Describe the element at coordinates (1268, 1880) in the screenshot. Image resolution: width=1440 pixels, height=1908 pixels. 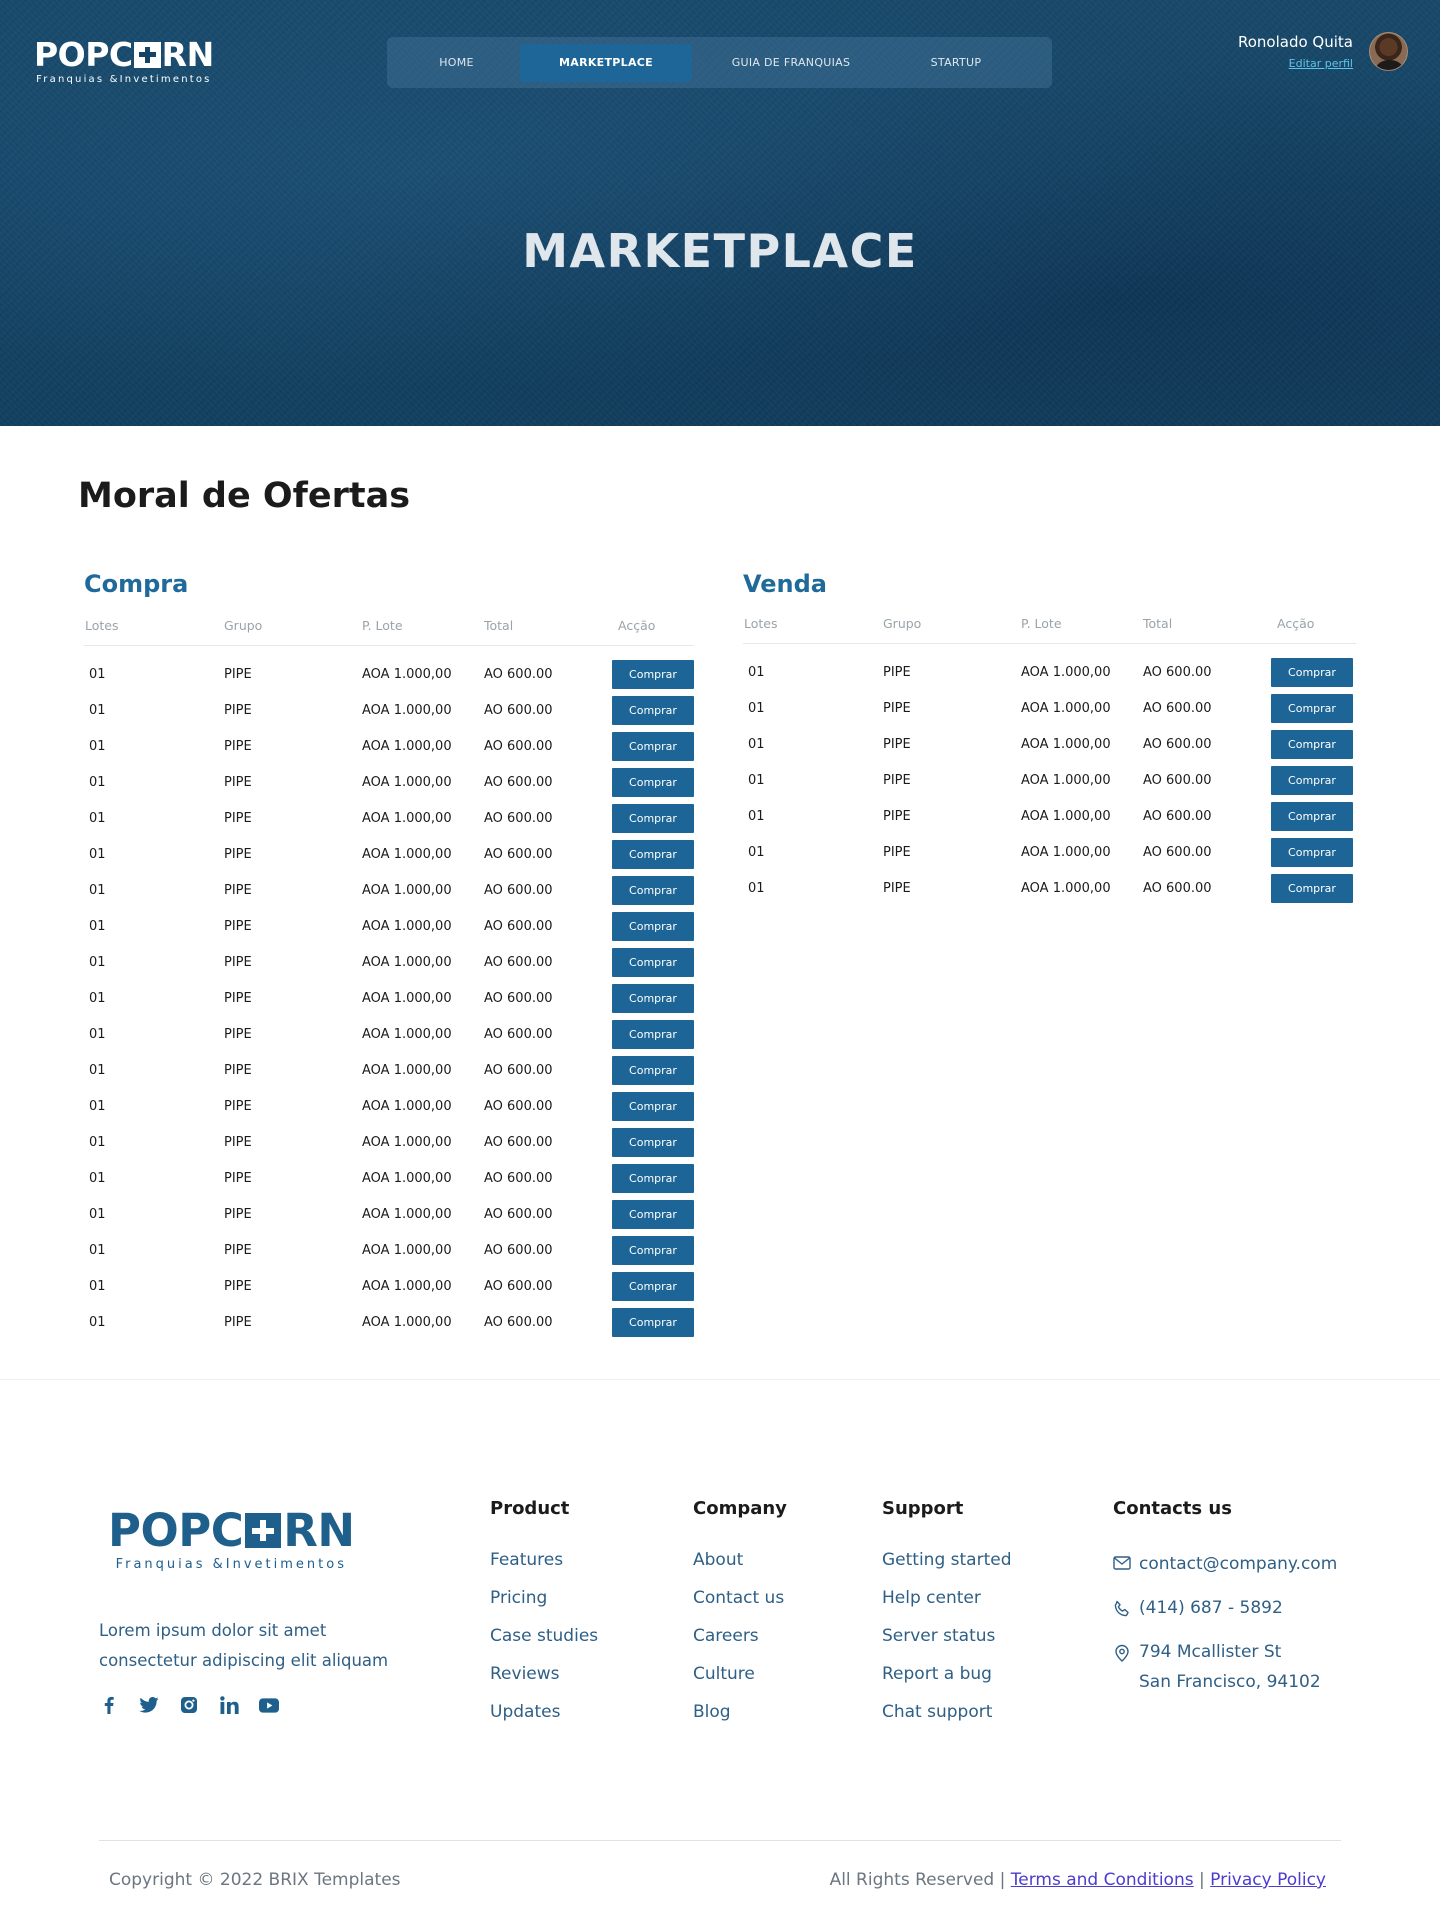
I see `privacy-link: Privacy Policy` at that location.